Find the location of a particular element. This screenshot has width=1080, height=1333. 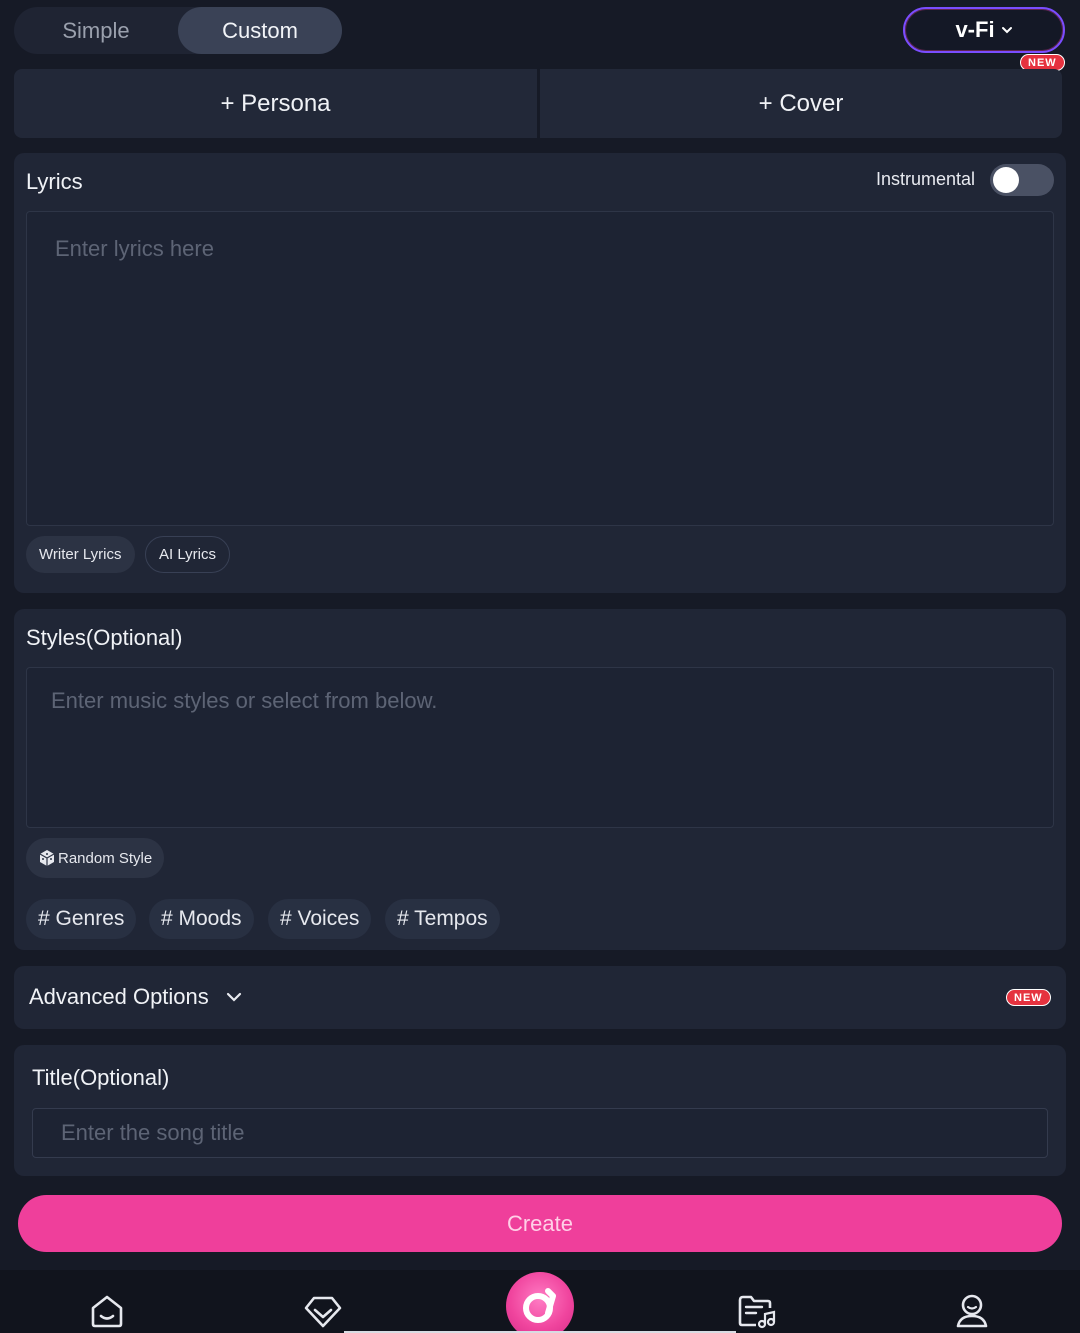

create-logo-icon is located at coordinates (540, 1302).